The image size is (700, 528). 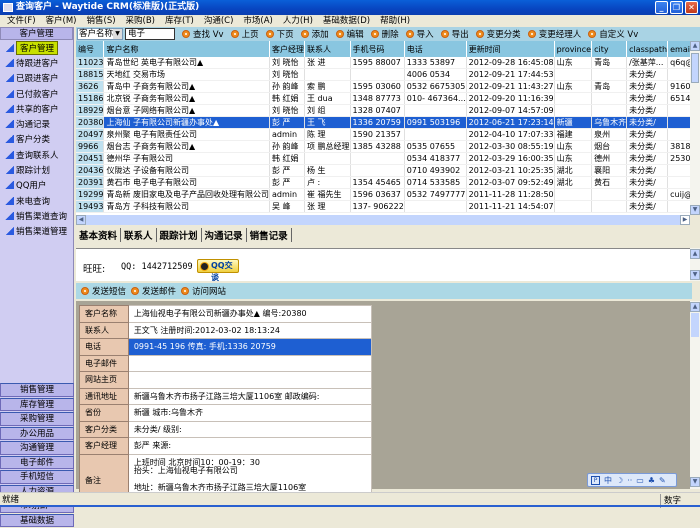 What do you see at coordinates (662, 480) in the screenshot?
I see `ime-button-icon: ✎` at bounding box center [662, 480].